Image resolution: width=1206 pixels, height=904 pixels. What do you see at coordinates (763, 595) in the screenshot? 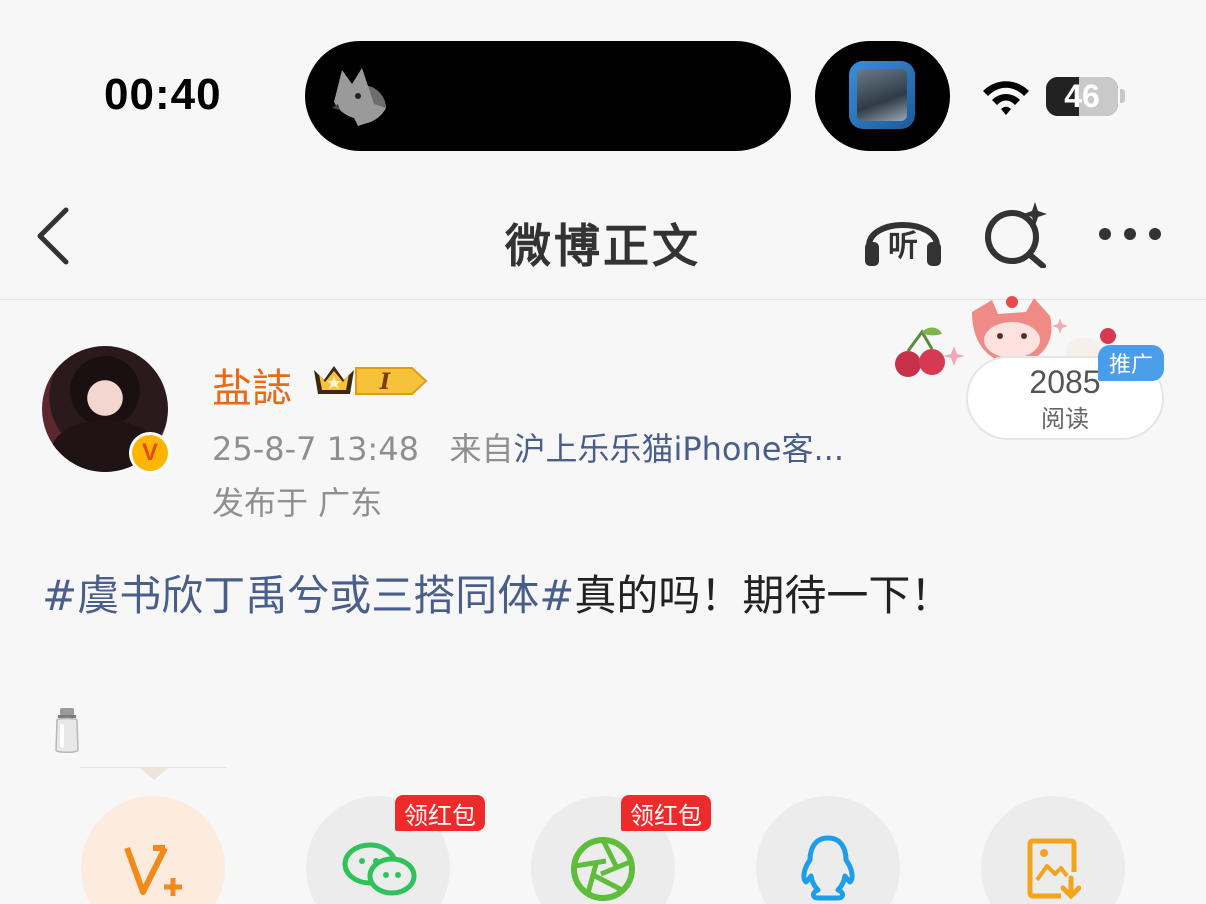
I see `post-text: 真的吗！期待一下！` at bounding box center [763, 595].